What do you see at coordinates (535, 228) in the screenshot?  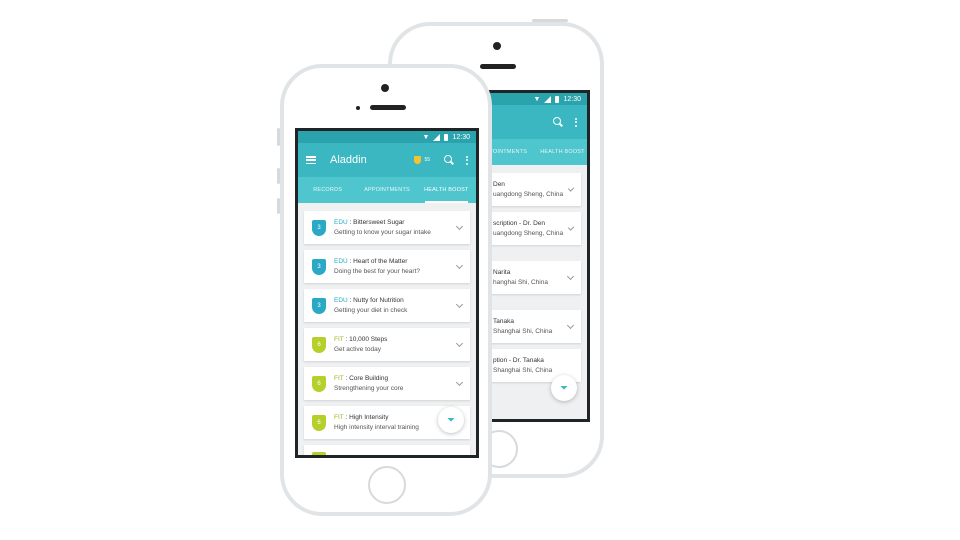 I see `list-item: scription - Dr. Den uangdong Sheng, China` at bounding box center [535, 228].